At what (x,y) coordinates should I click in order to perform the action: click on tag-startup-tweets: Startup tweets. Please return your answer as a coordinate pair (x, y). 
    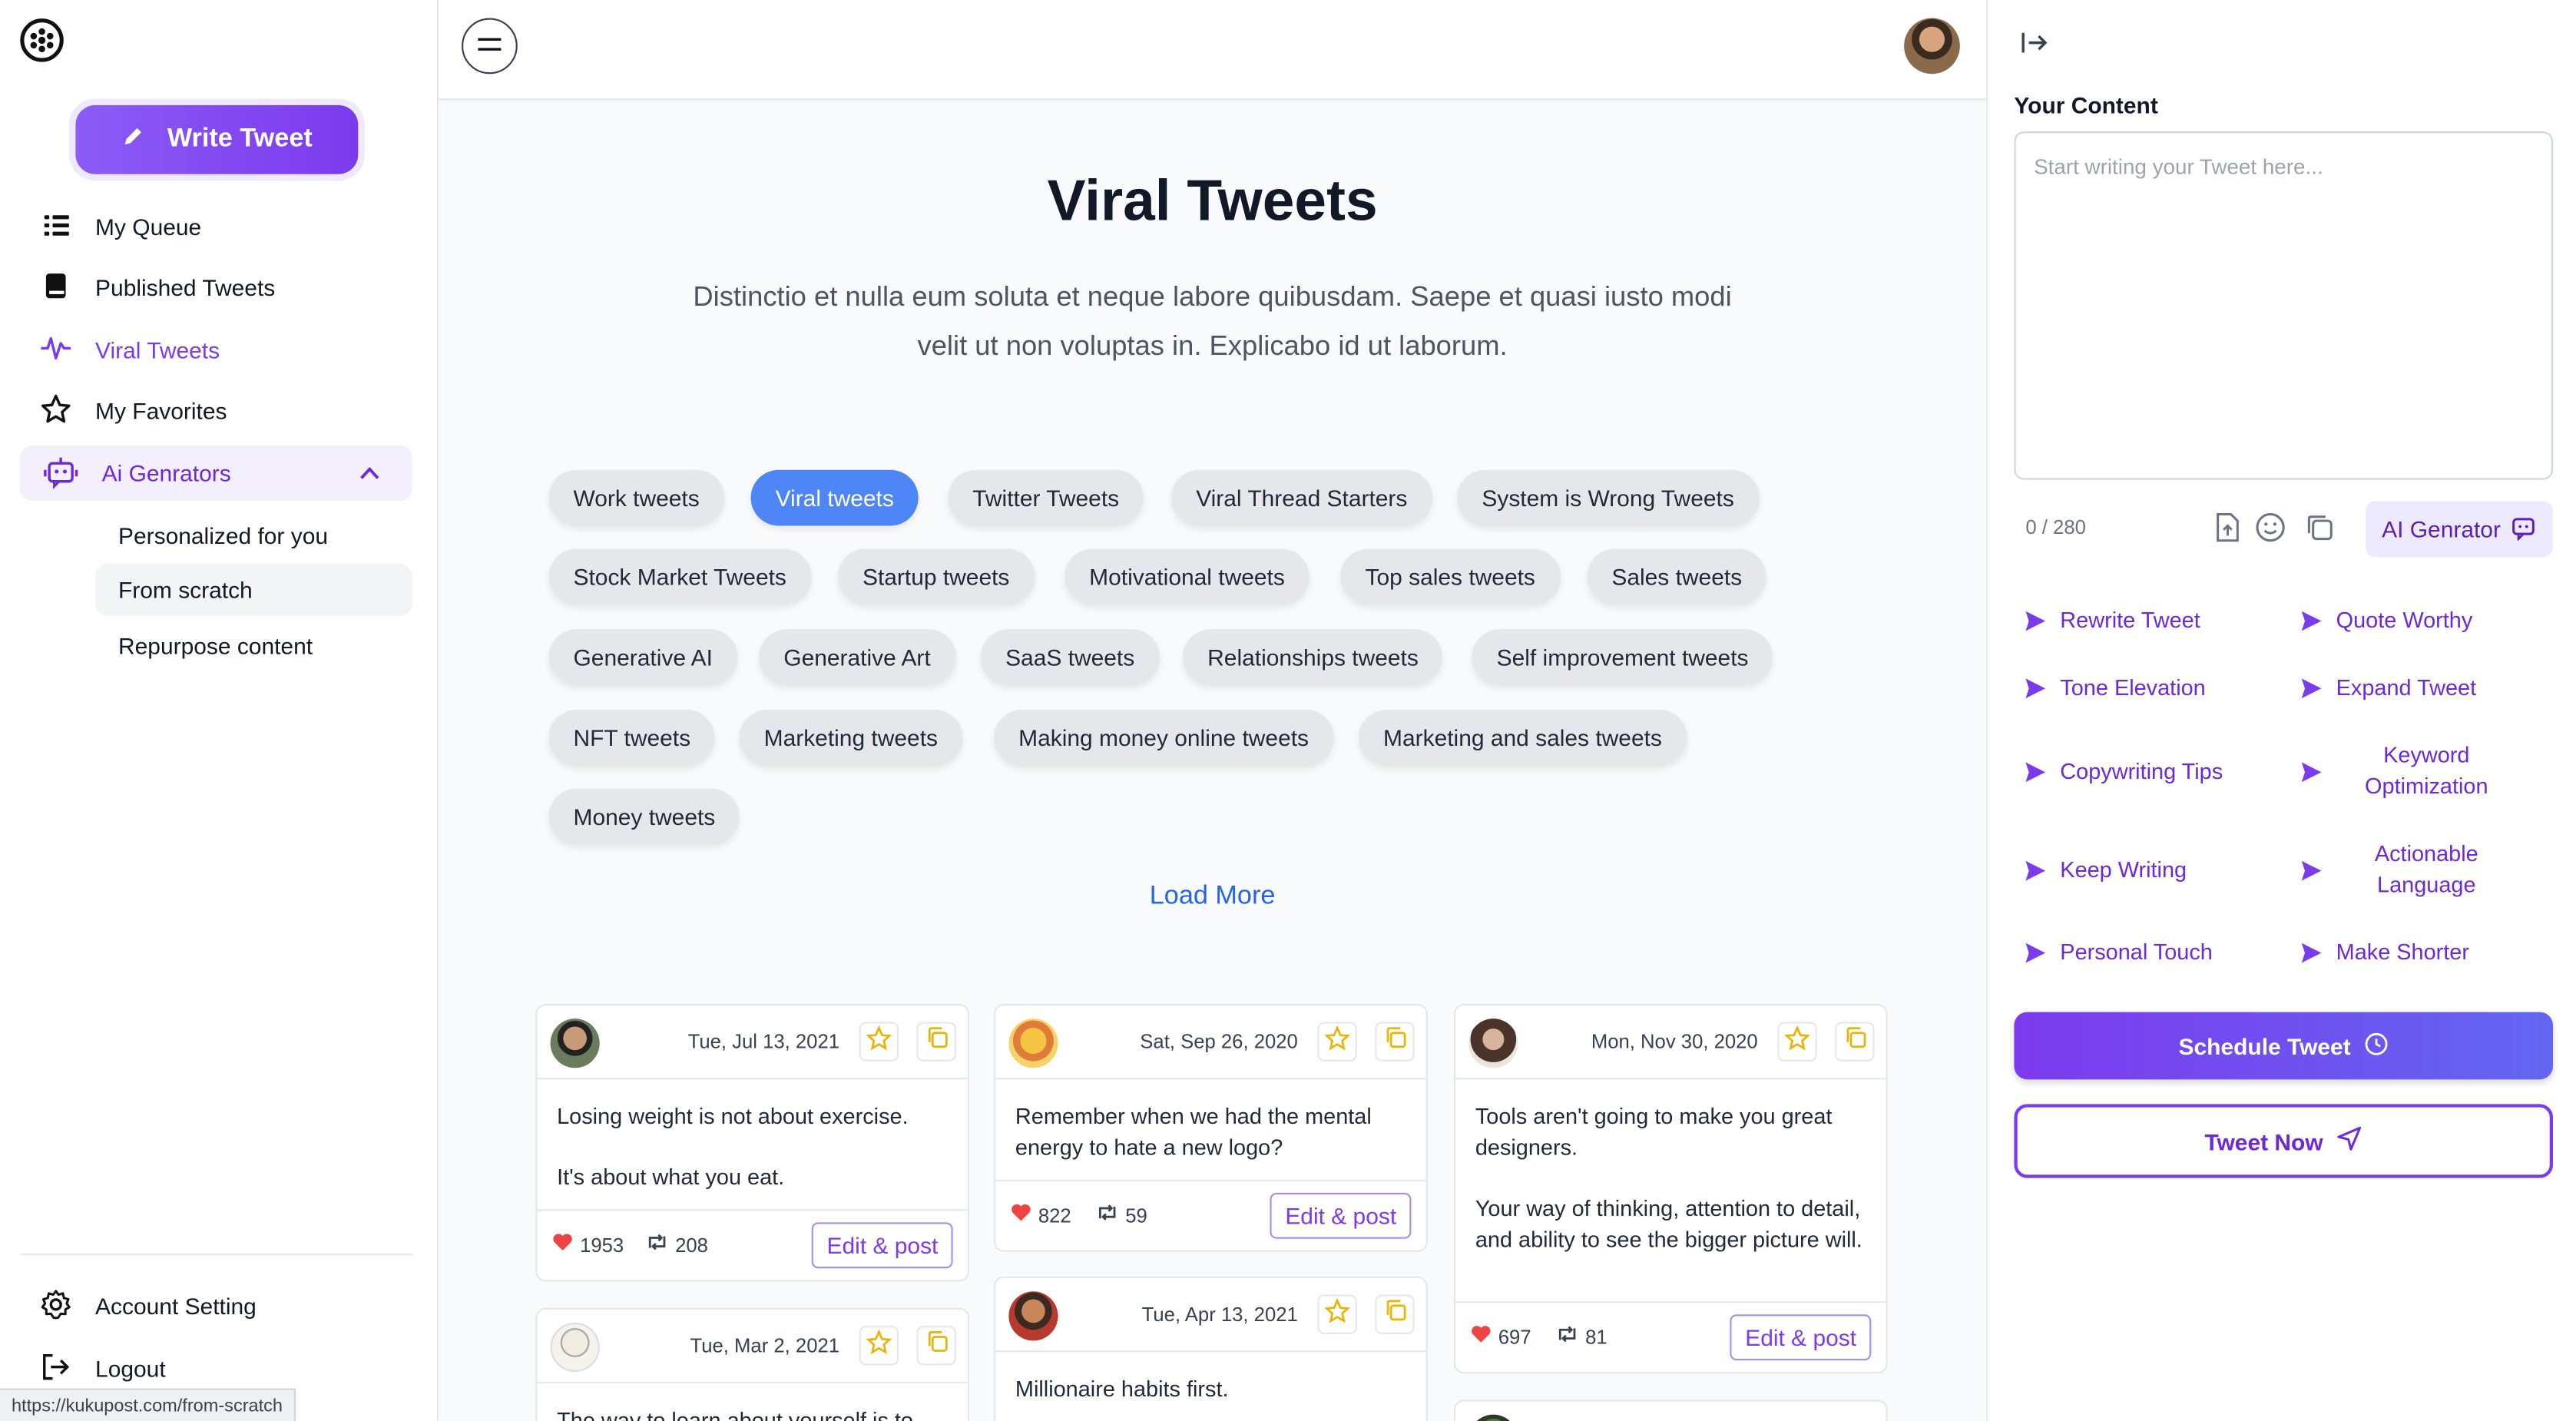
    Looking at the image, I should click on (936, 576).